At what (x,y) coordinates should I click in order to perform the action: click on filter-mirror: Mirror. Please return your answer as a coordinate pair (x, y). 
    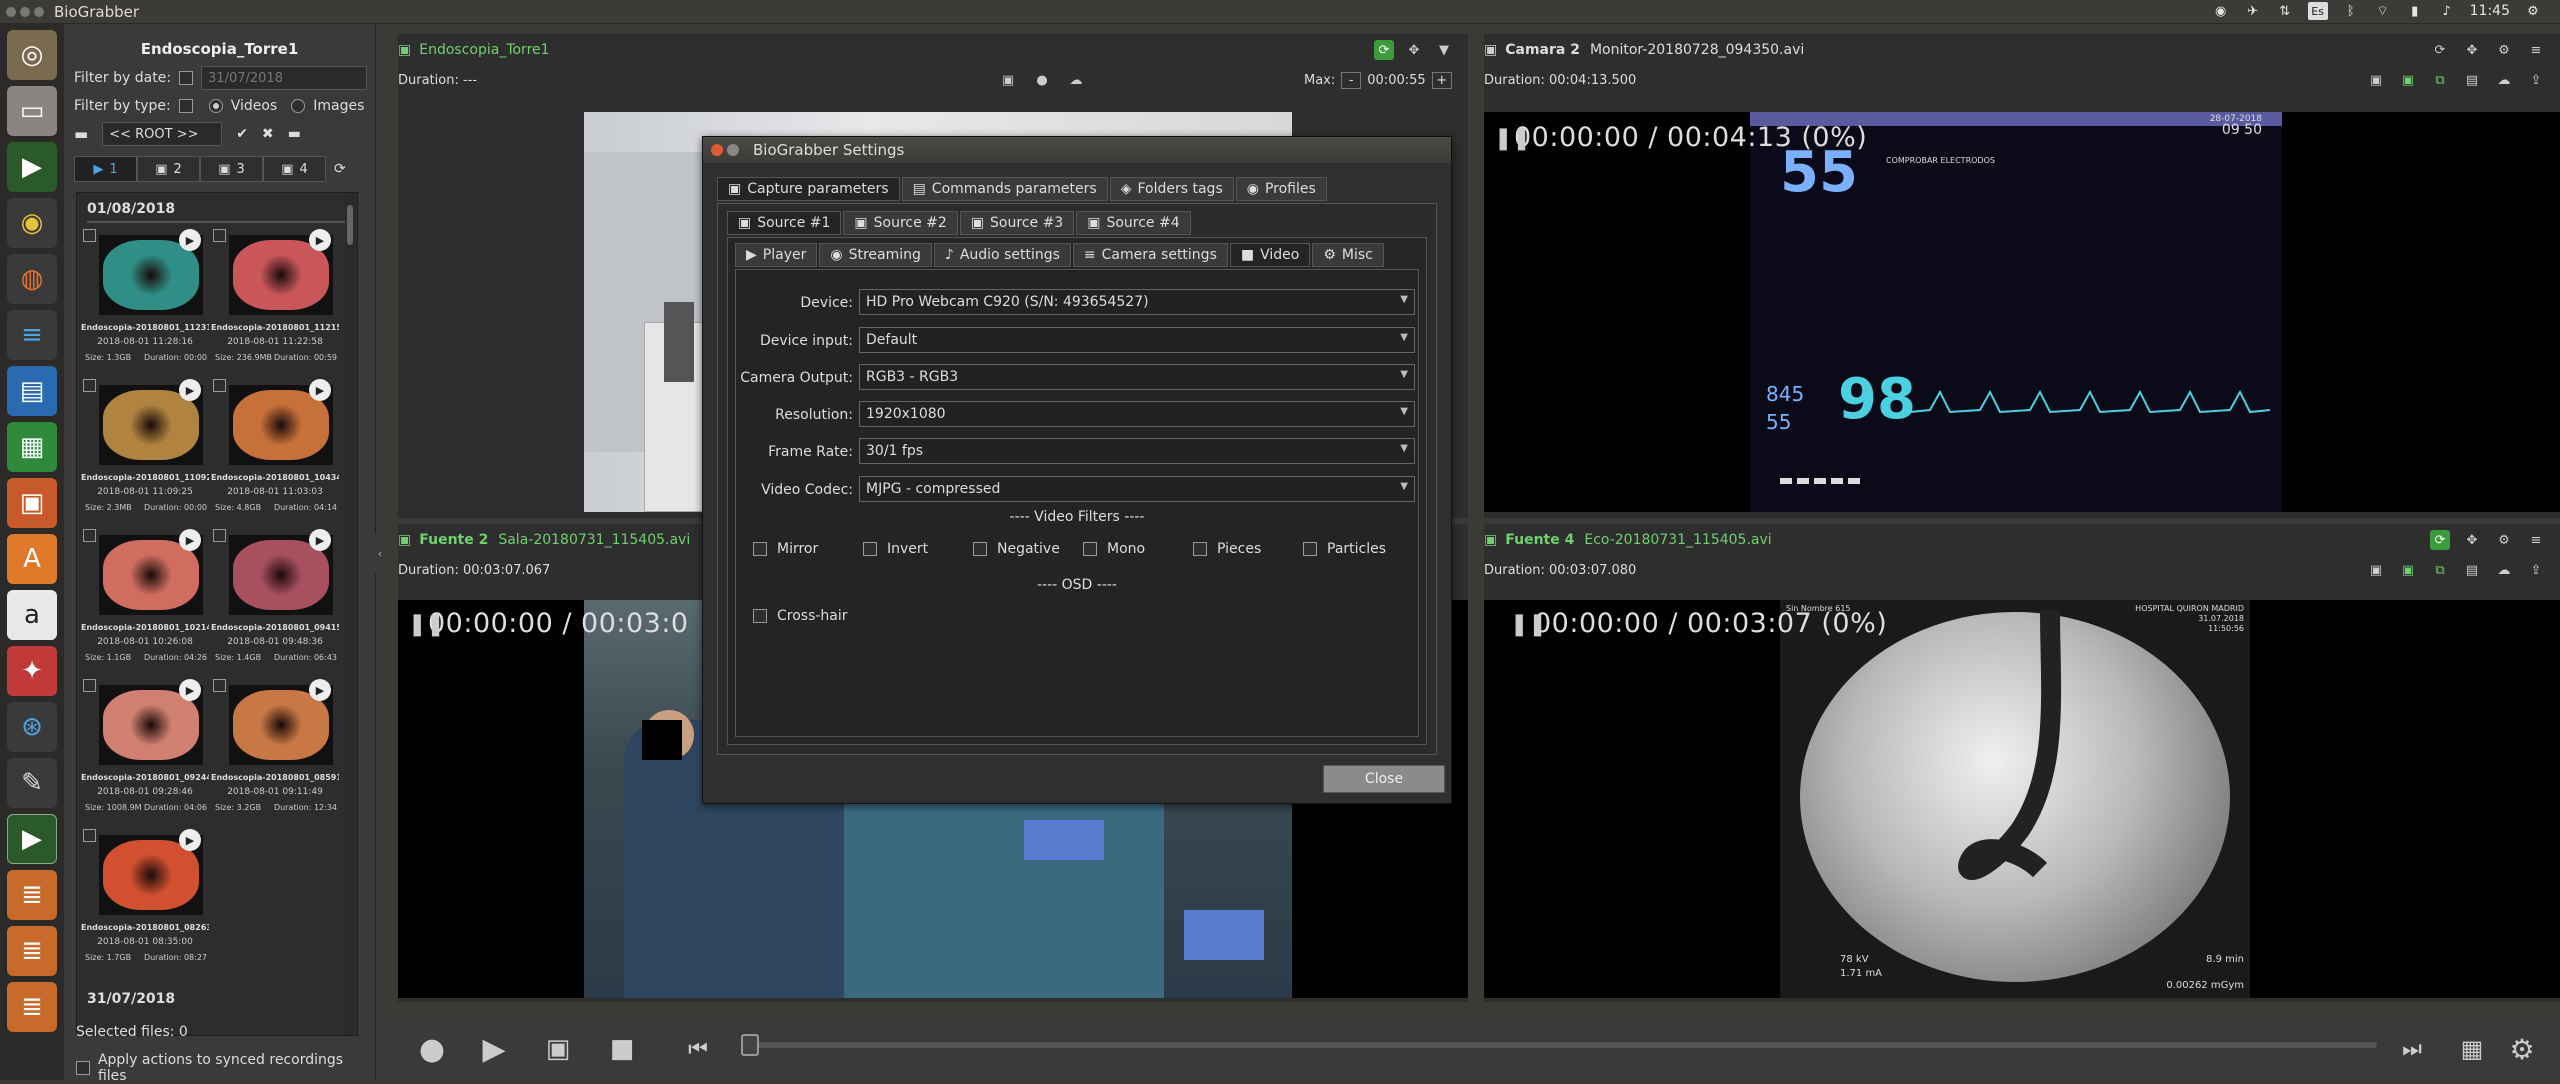
    Looking at the image, I should click on (785, 549).